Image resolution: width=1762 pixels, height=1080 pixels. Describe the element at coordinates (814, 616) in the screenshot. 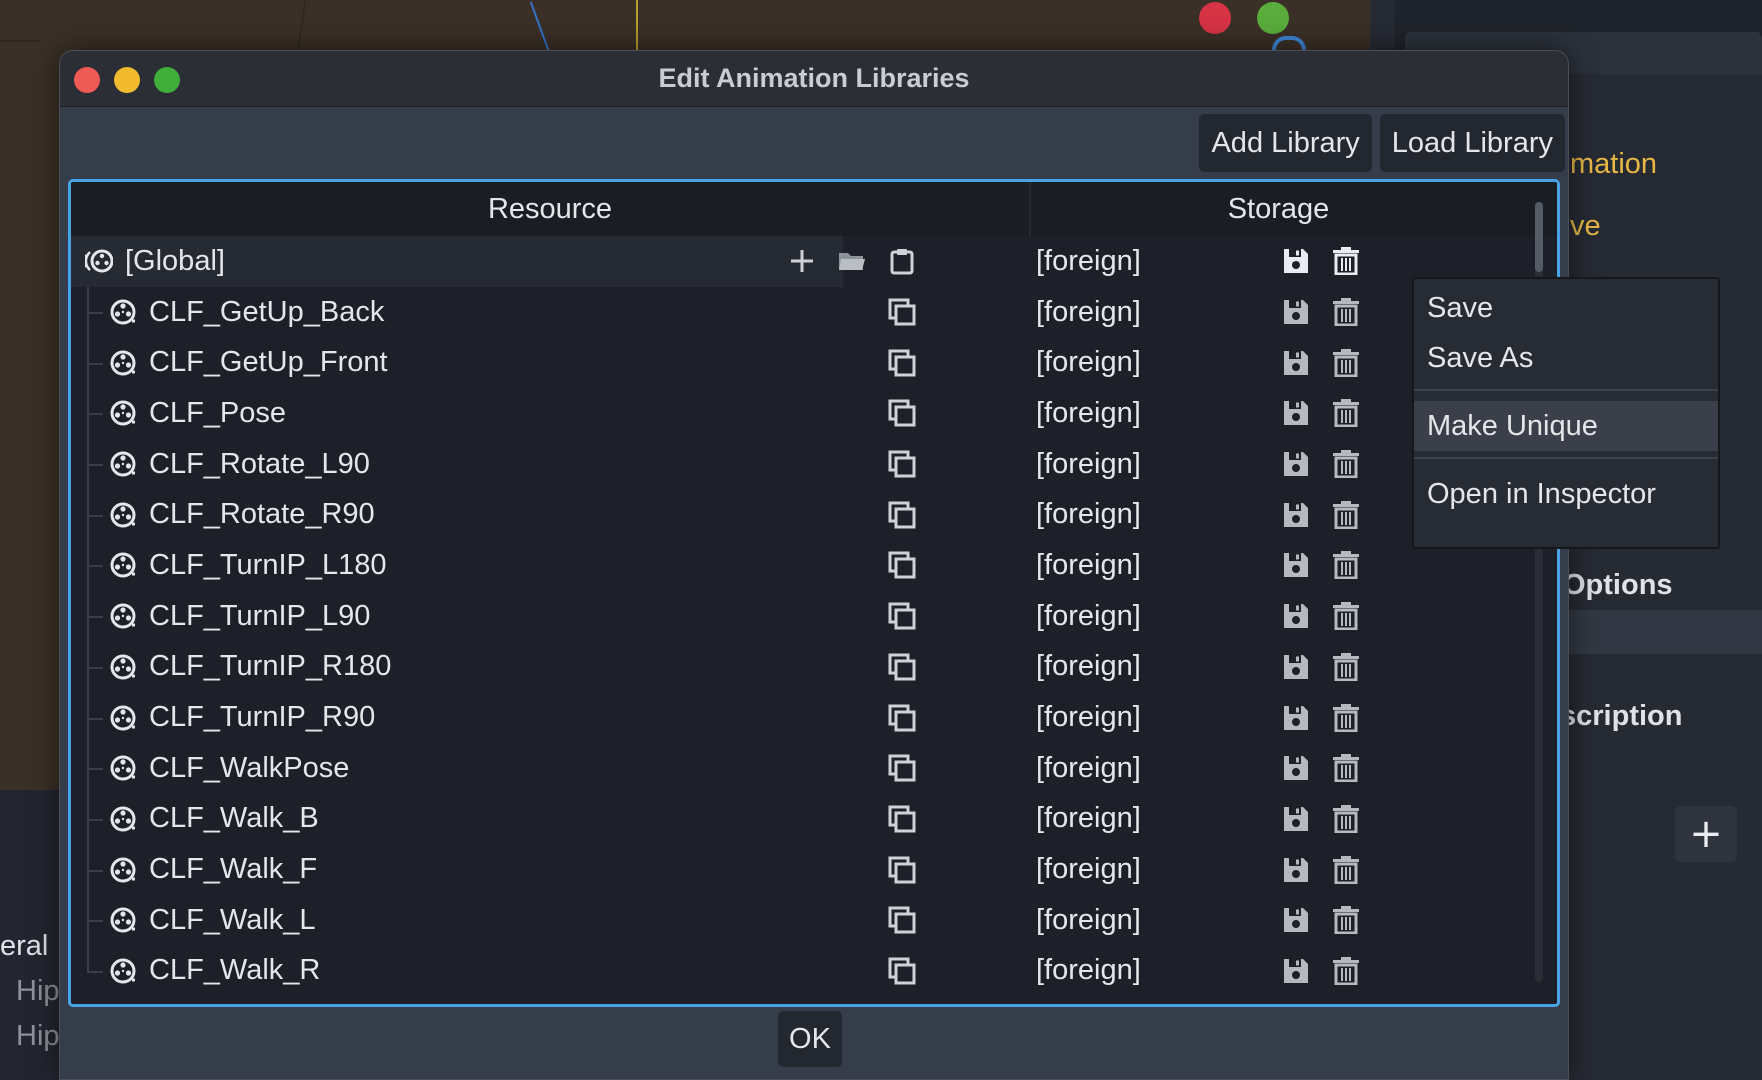

I see `tree-row: CLF_TurnIP_L90 [foreign]` at that location.